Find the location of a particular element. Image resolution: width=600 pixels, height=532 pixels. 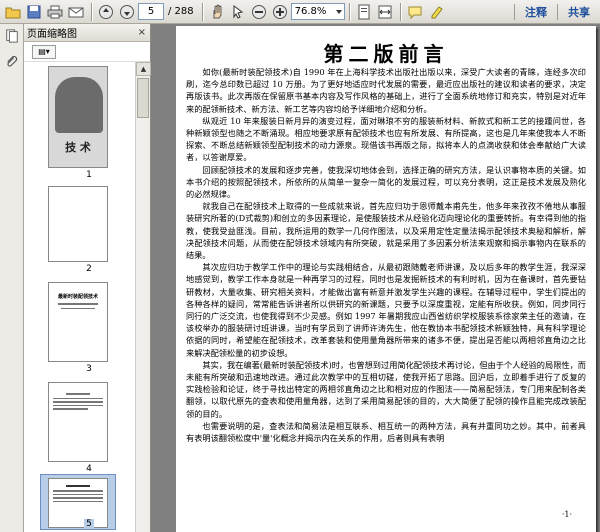

highlight-icon is located at coordinates (436, 12).